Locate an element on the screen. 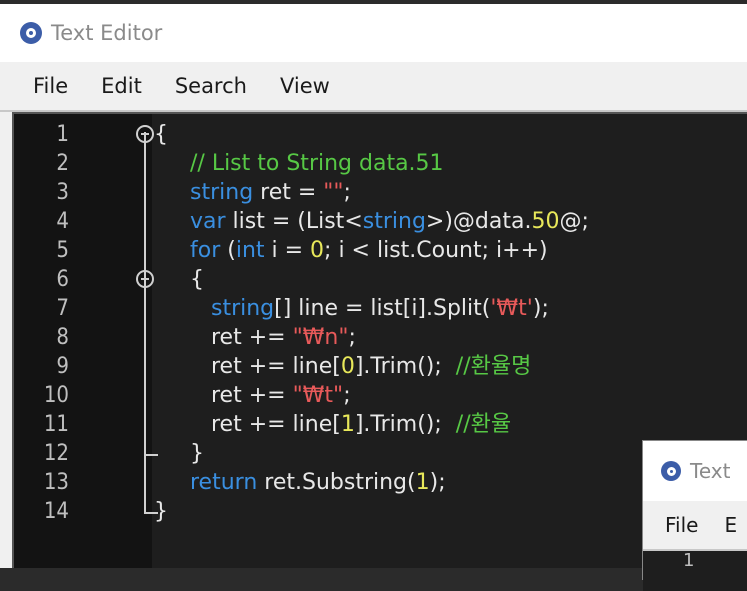  code-token: ( is located at coordinates (228, 250).